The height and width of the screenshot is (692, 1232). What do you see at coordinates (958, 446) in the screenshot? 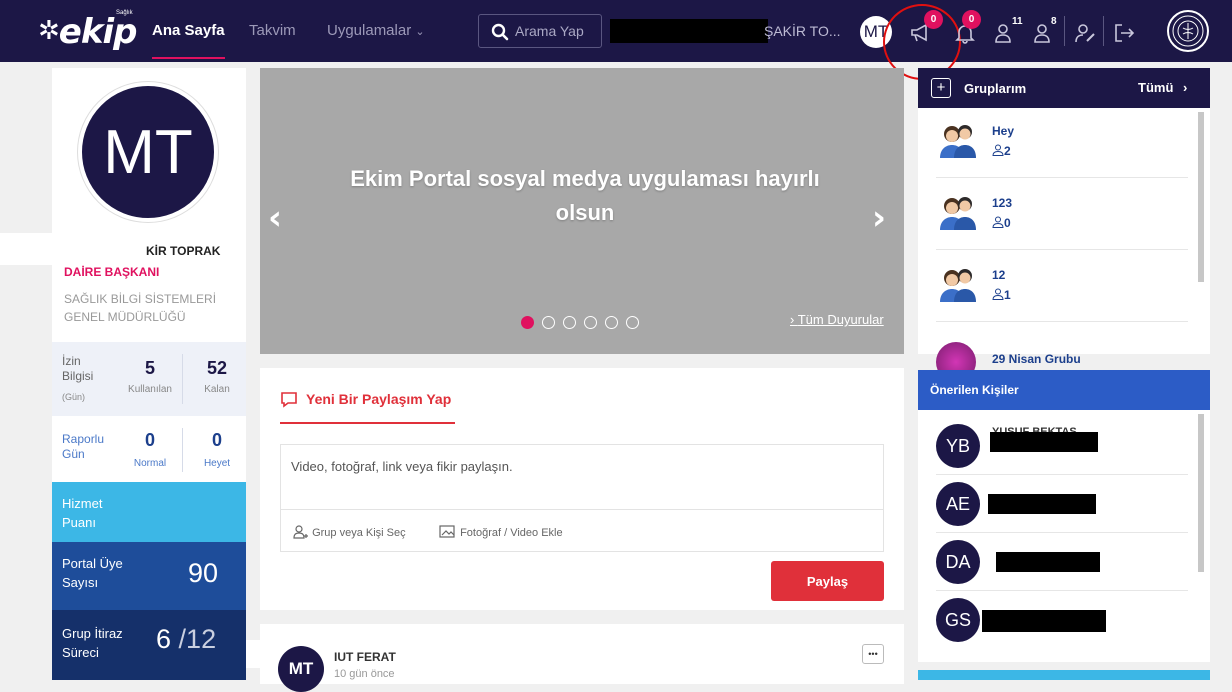
I see `person-avatar: YB` at bounding box center [958, 446].